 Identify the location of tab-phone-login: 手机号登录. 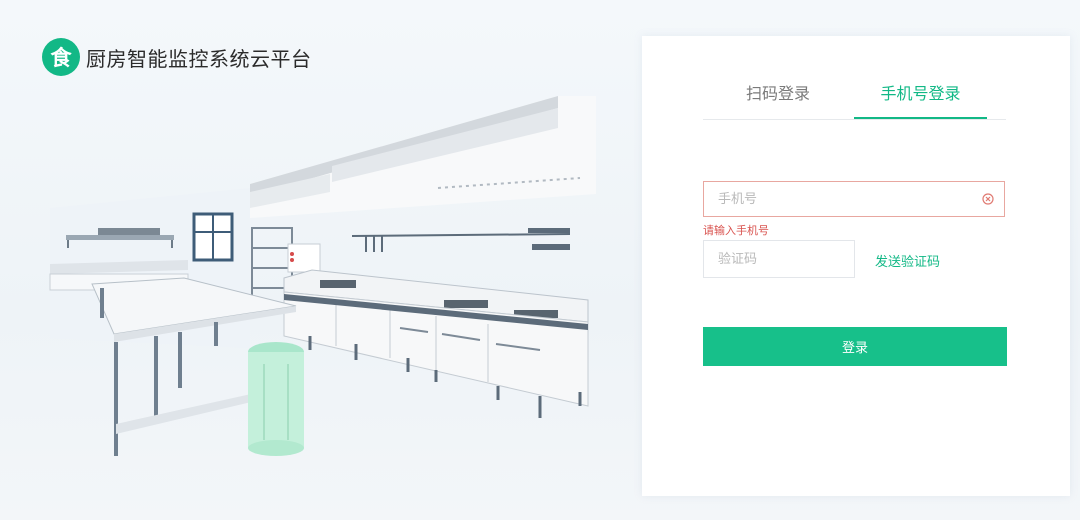
(920, 99).